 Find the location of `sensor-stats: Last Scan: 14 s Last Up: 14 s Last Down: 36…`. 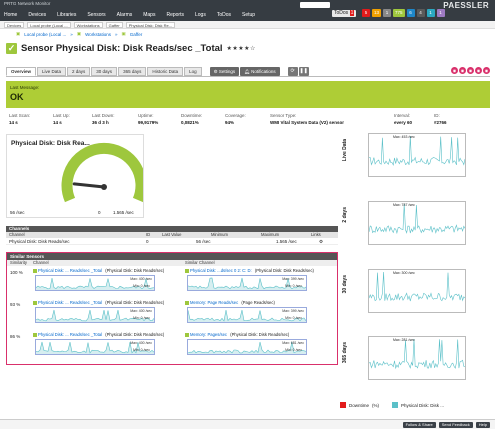

sensor-stats: Last Scan: 14 s Last Up: 14 s Last Down: 36… is located at coordinates (248, 121).